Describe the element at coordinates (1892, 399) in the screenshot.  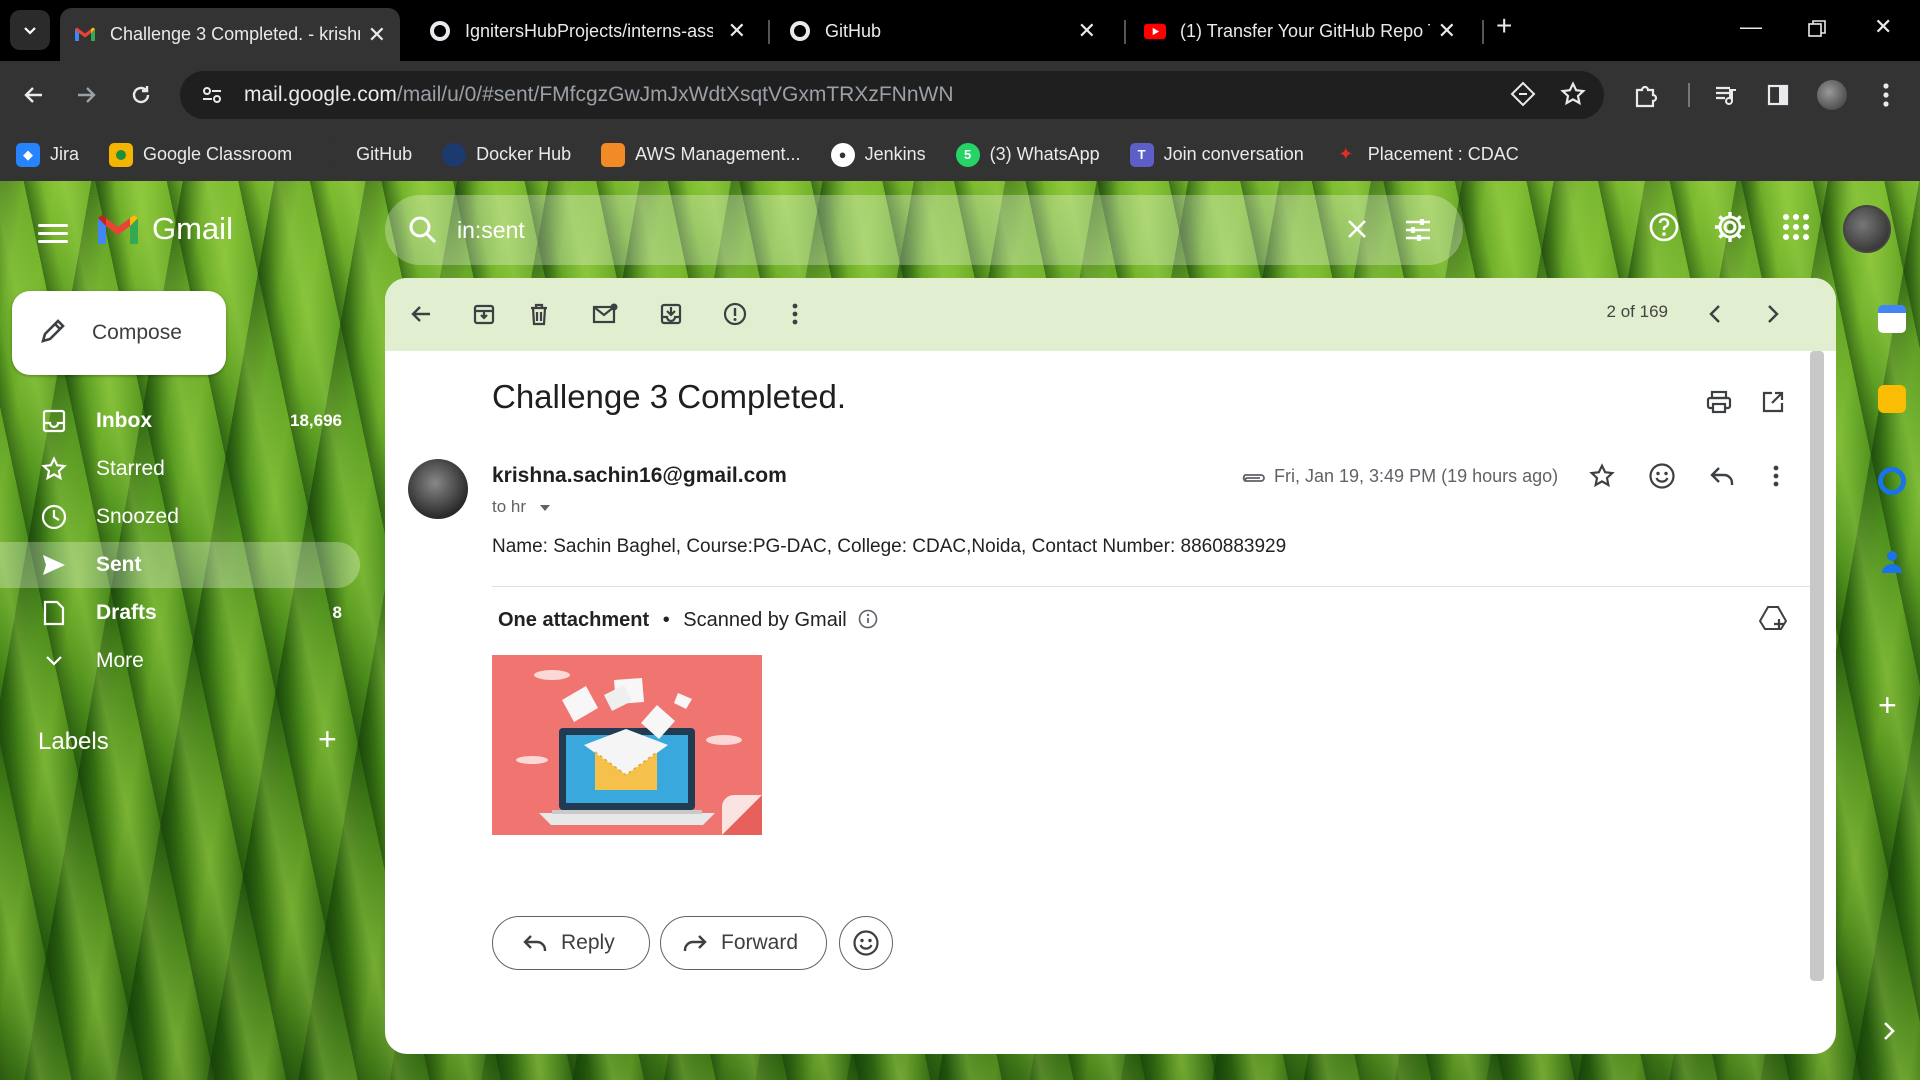
I see `keep-icon` at that location.